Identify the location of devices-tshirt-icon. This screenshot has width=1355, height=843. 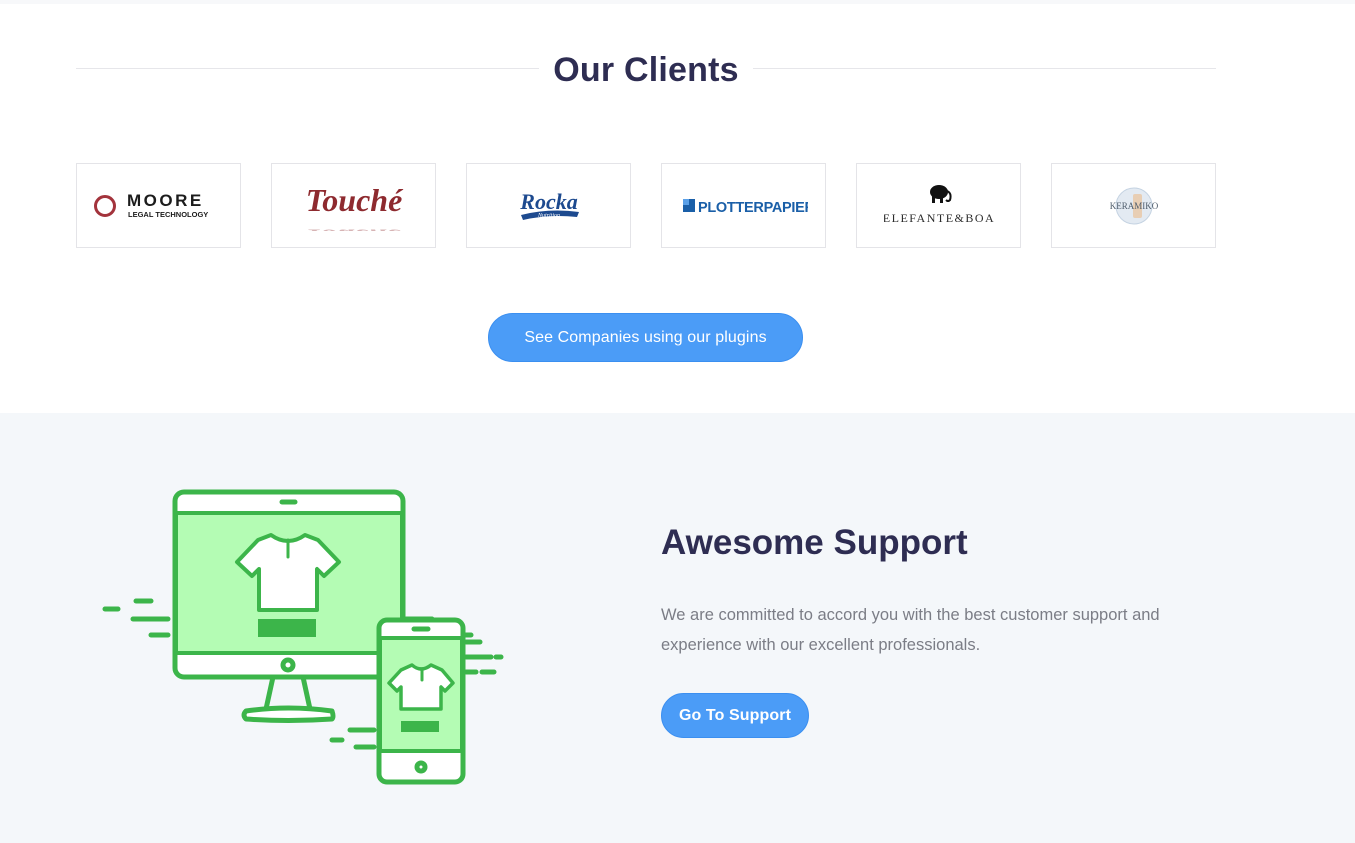
(303, 637).